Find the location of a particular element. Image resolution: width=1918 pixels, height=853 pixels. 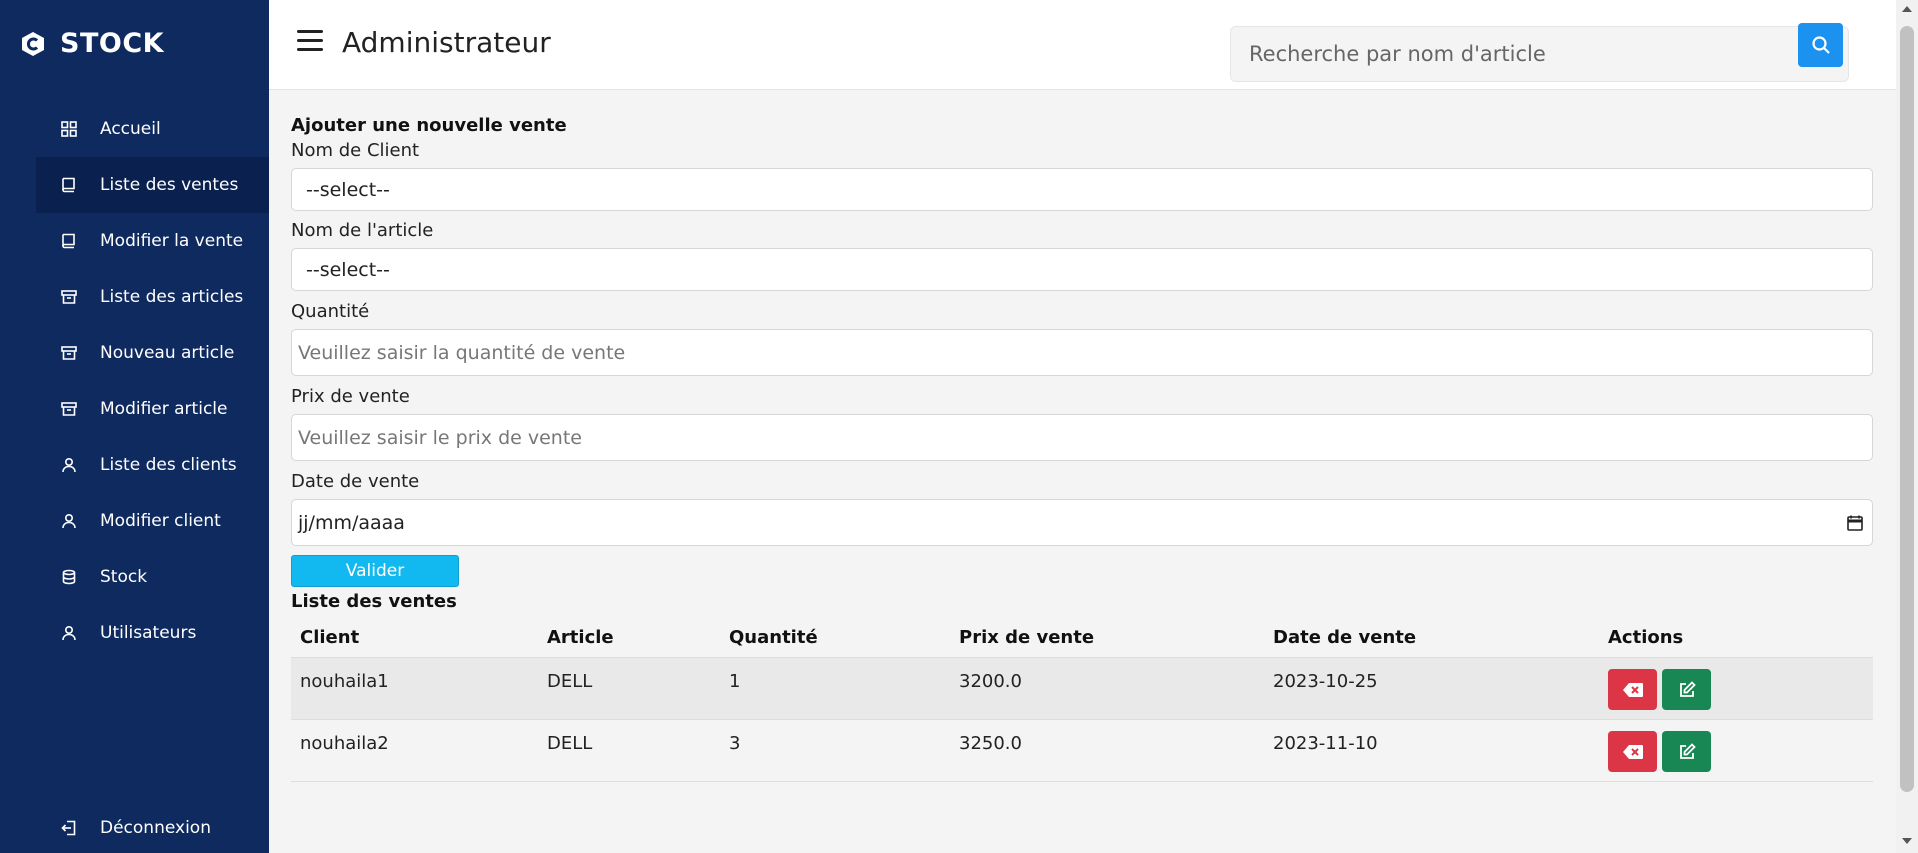

header-quantity: Quantité is located at coordinates (835, 638).